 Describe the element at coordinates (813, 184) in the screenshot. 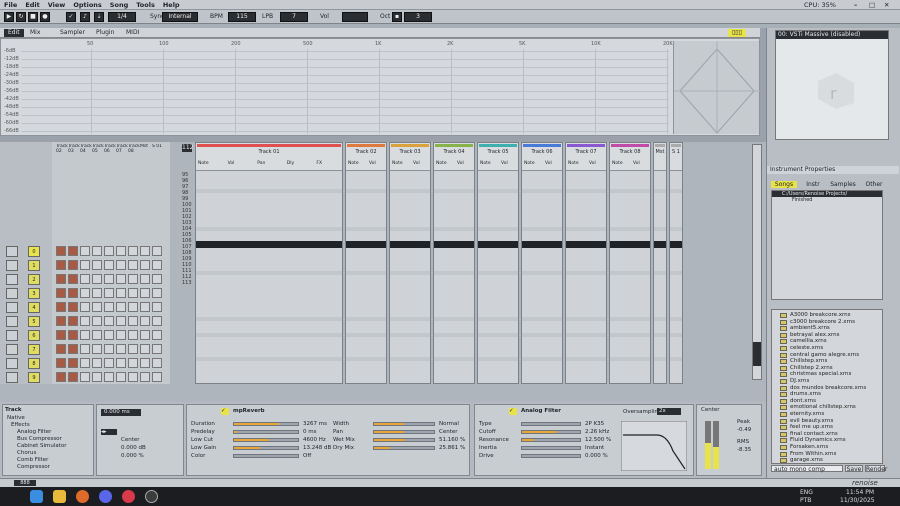

I see `browser-tab-instr: Instr` at that location.